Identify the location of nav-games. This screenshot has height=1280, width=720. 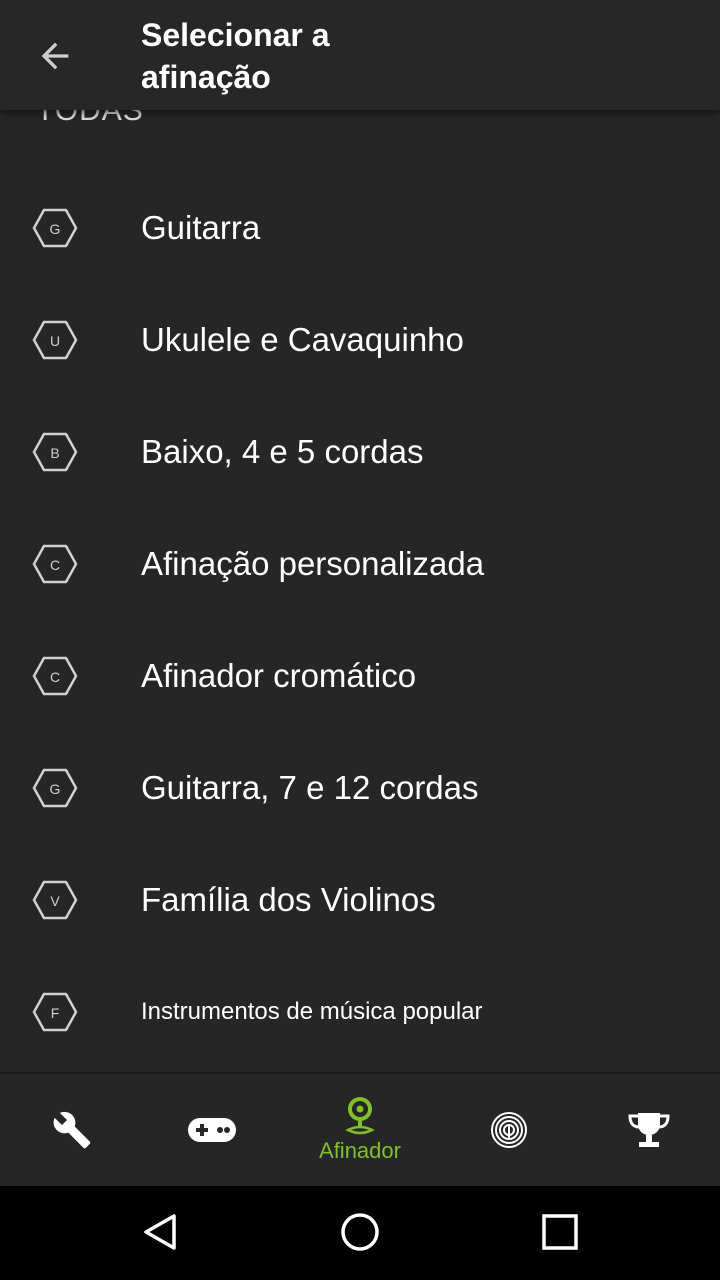
(212, 1130).